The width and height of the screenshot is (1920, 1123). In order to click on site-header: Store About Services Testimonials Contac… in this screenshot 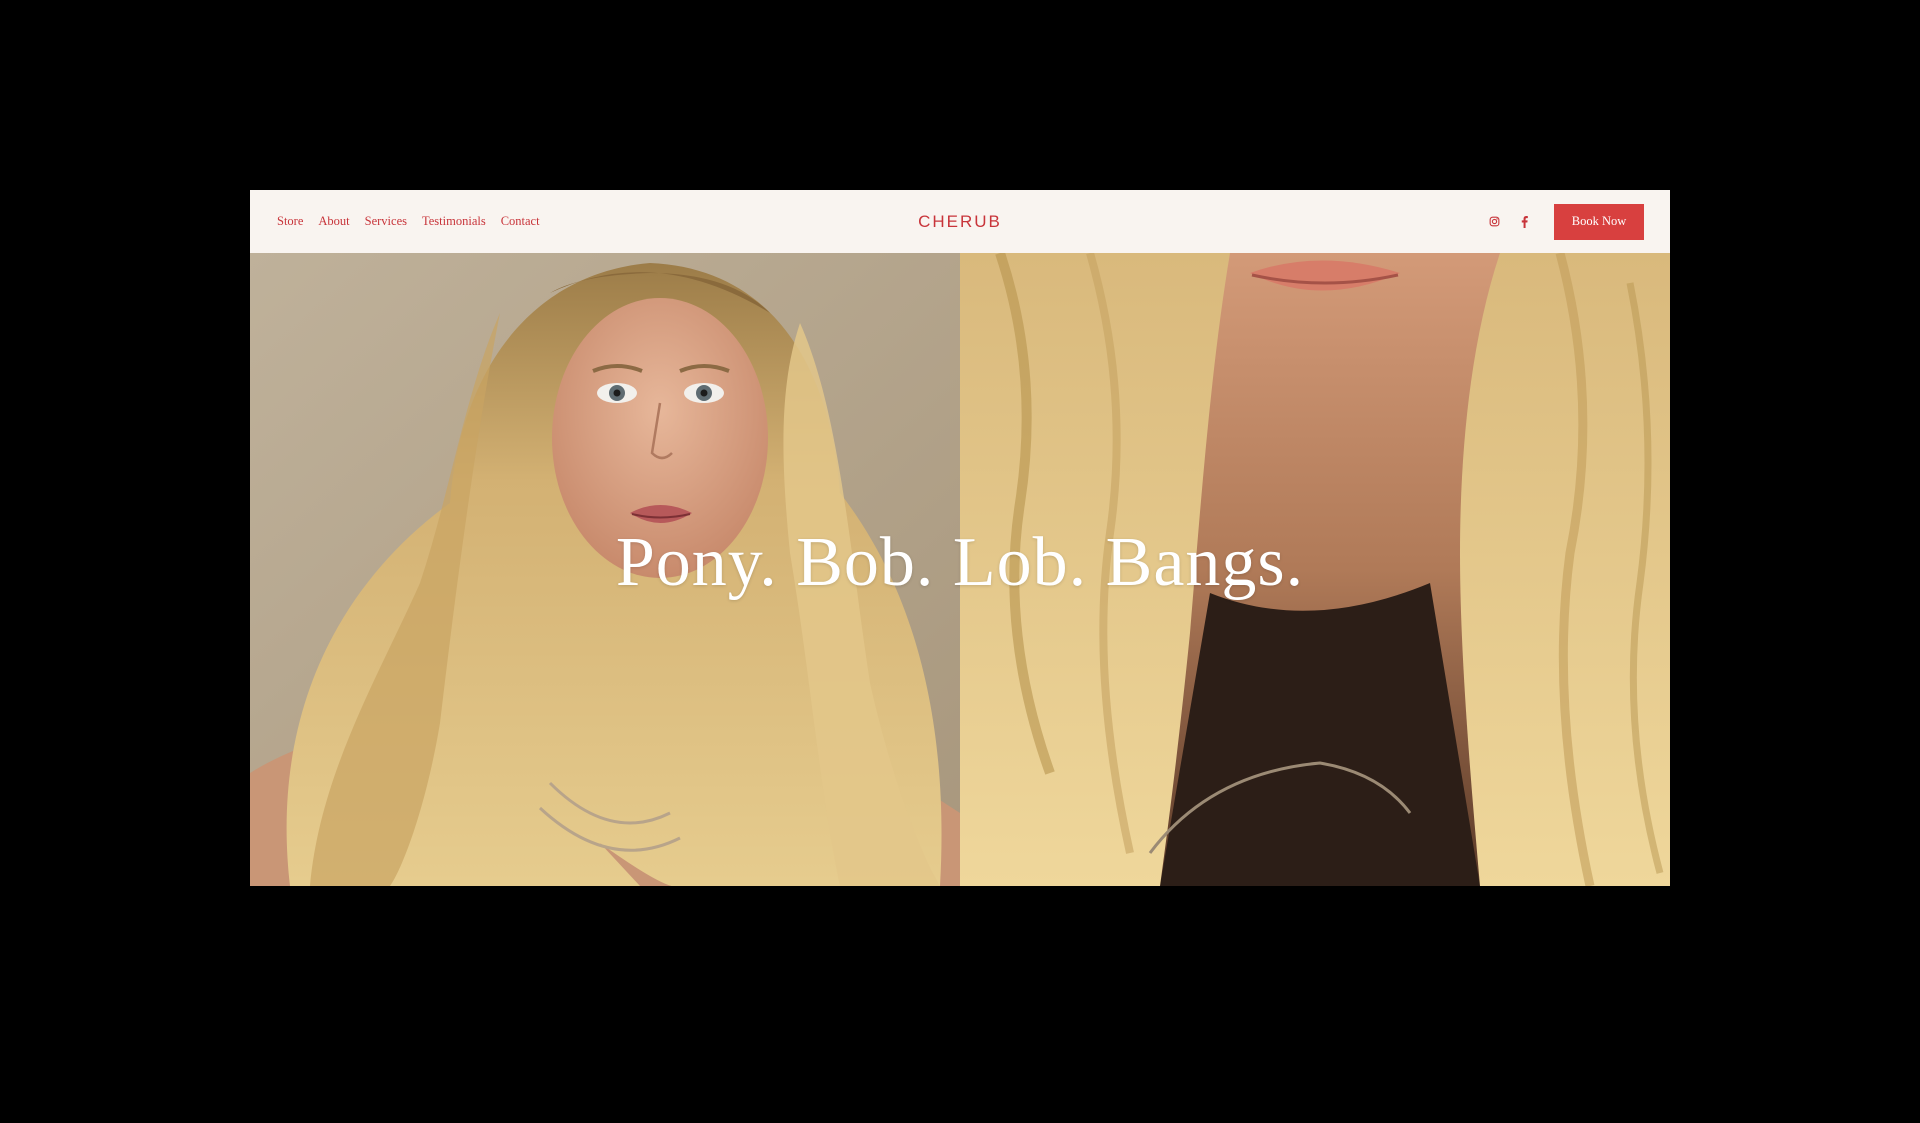, I will do `click(960, 221)`.